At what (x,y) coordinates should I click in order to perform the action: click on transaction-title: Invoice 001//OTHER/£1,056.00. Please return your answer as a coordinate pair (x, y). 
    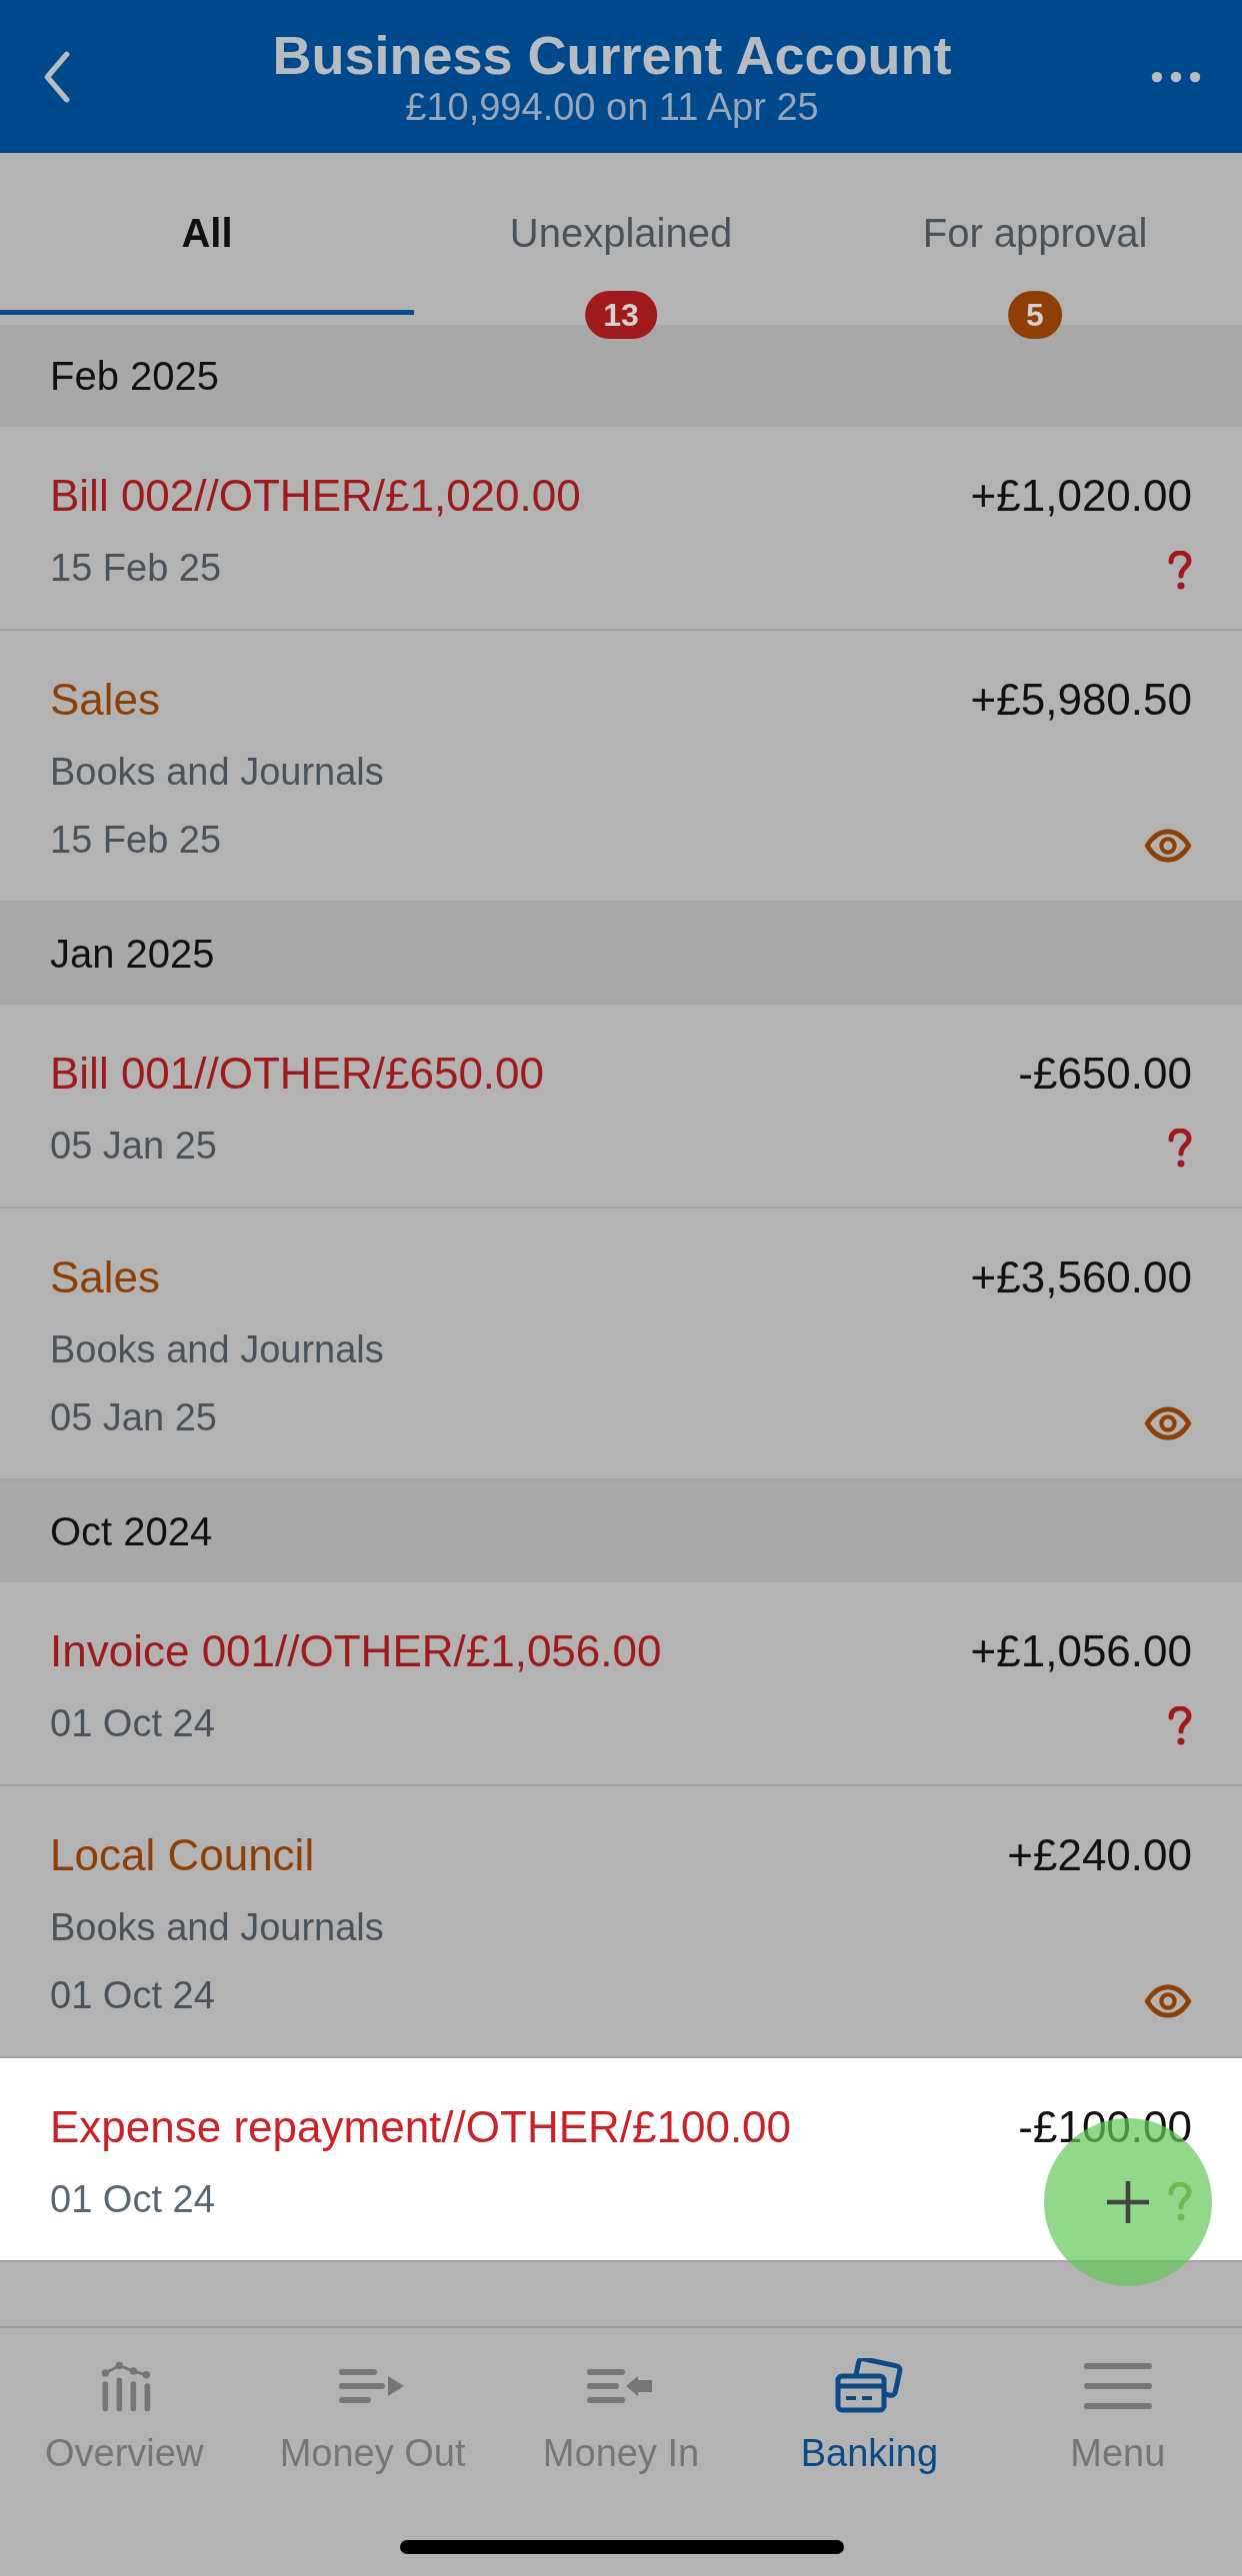
    Looking at the image, I should click on (356, 1651).